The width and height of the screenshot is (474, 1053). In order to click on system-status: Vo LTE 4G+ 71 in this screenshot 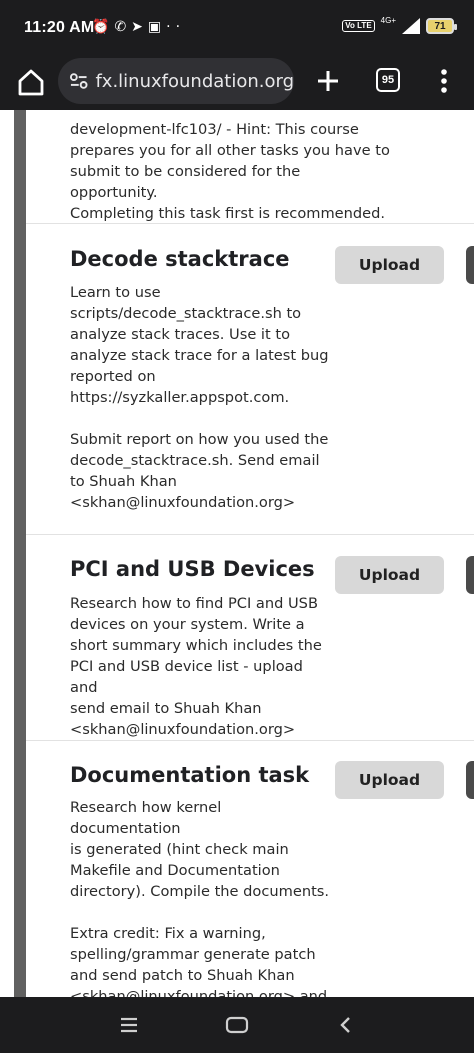, I will do `click(399, 24)`.